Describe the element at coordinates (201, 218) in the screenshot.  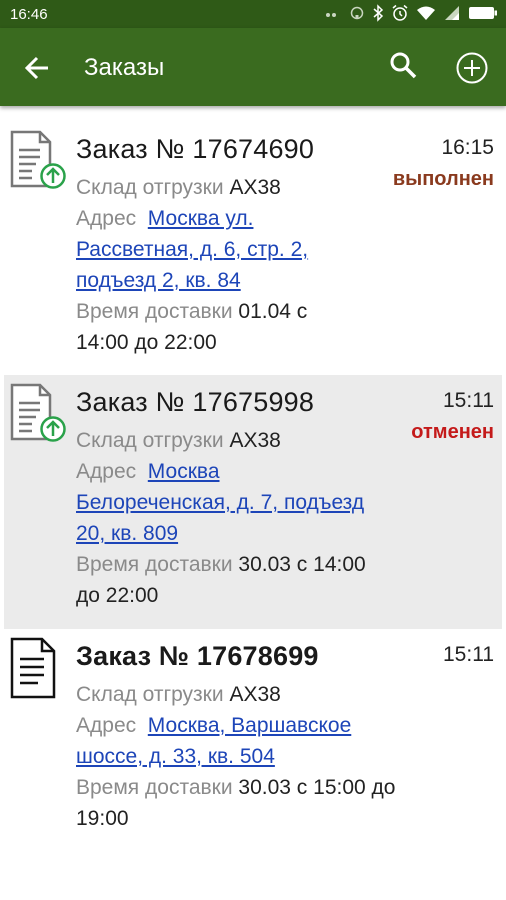
I see `address-link: Москва ул.` at that location.